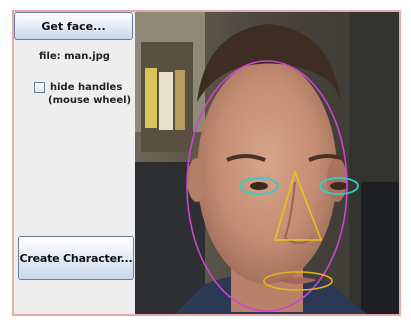 The width and height of the screenshot is (411, 322). Describe the element at coordinates (197, 180) in the screenshot. I see `left-ear` at that location.